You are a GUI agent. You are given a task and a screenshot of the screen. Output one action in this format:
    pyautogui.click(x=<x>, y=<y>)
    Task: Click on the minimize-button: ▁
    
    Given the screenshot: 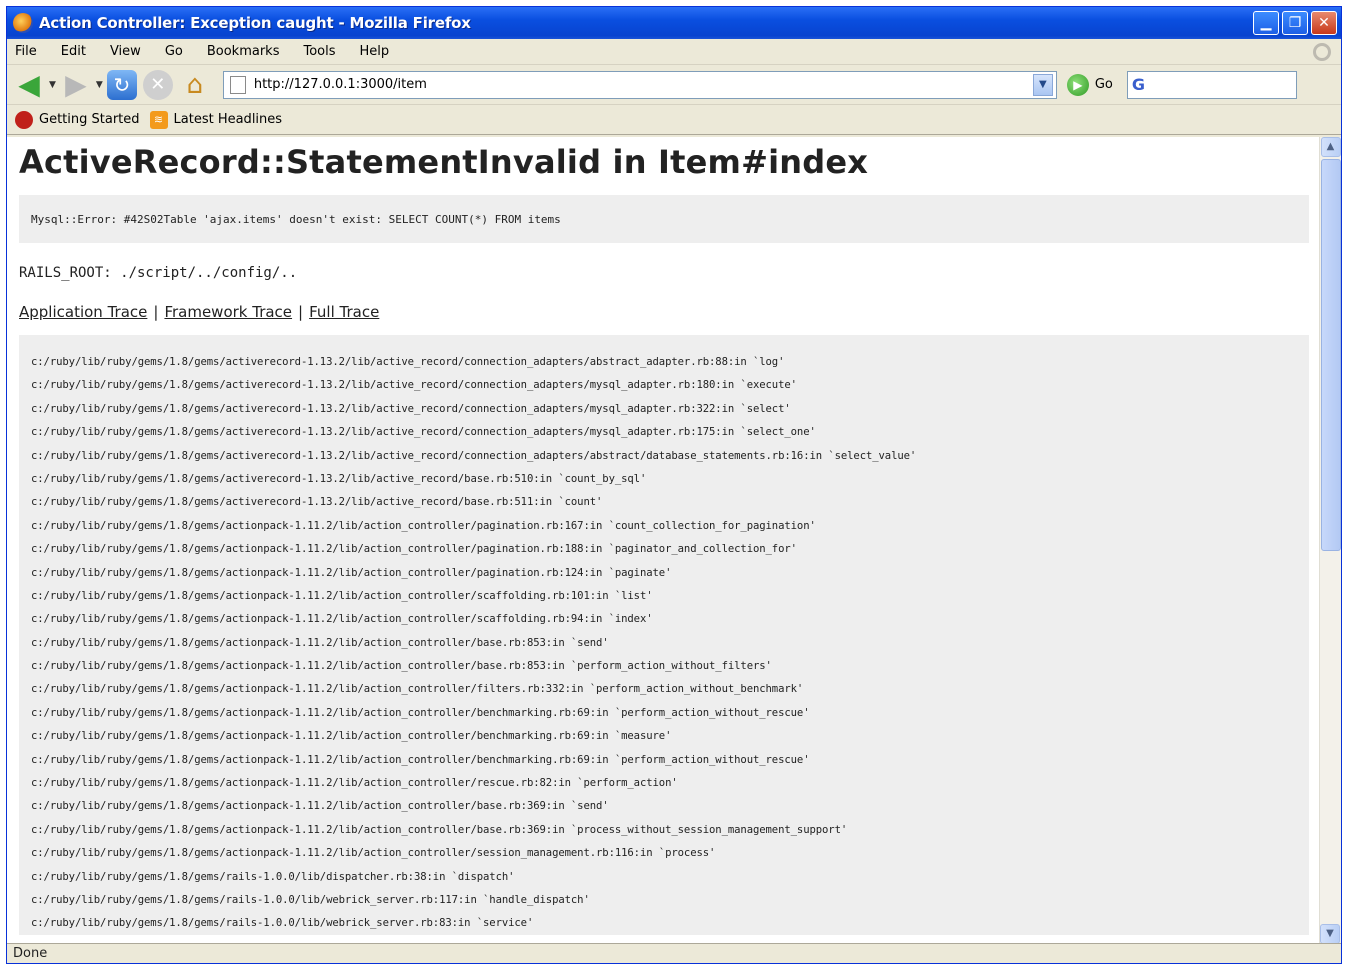 What is the action you would take?
    pyautogui.click(x=1266, y=23)
    